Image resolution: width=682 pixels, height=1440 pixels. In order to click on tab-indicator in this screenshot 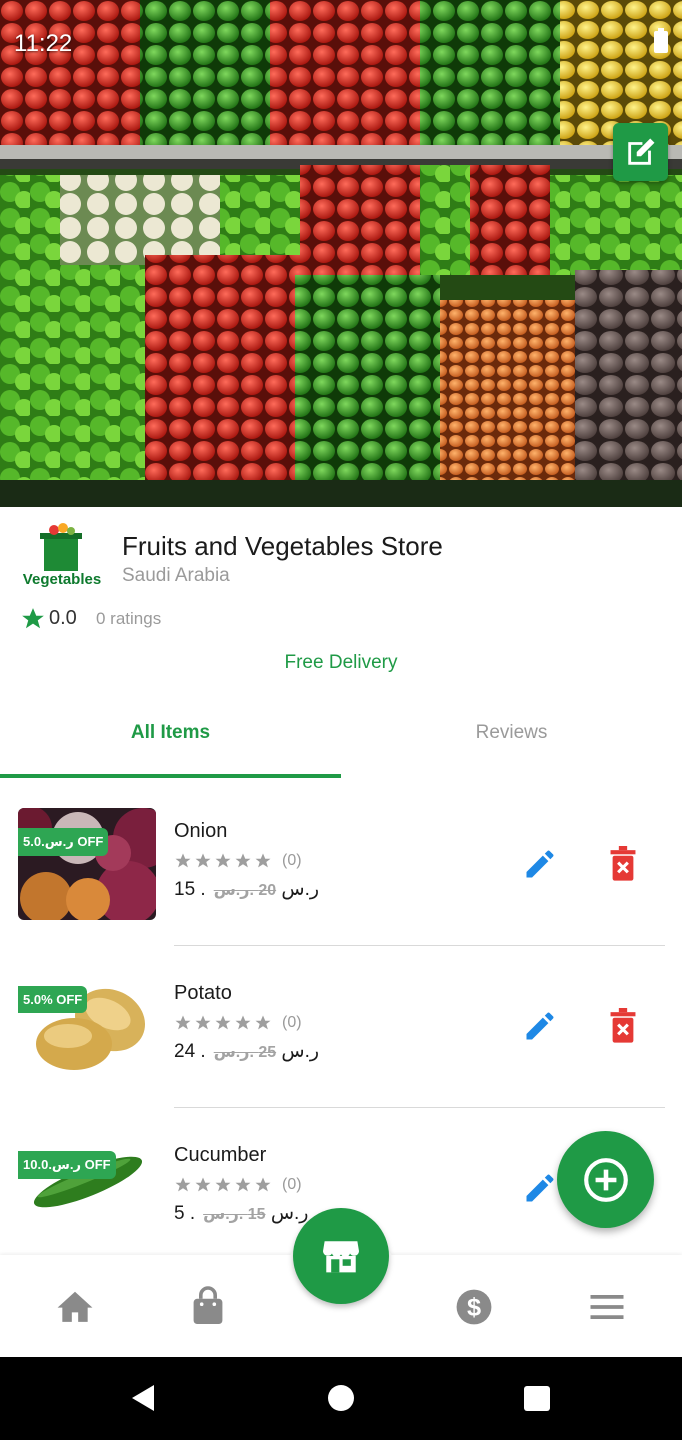, I will do `click(170, 776)`.